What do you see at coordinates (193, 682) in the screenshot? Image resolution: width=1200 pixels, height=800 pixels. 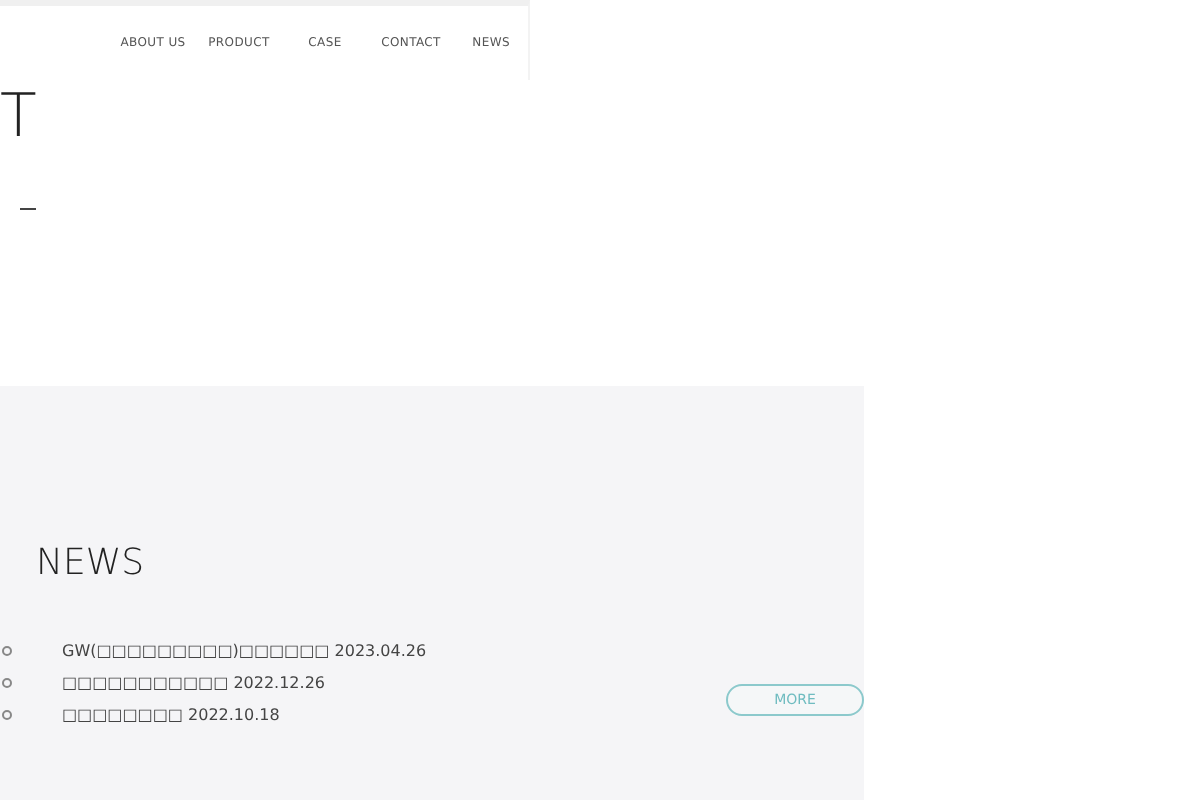 I see `article-link: □□□□□□□□□□□ 2022.12.26` at bounding box center [193, 682].